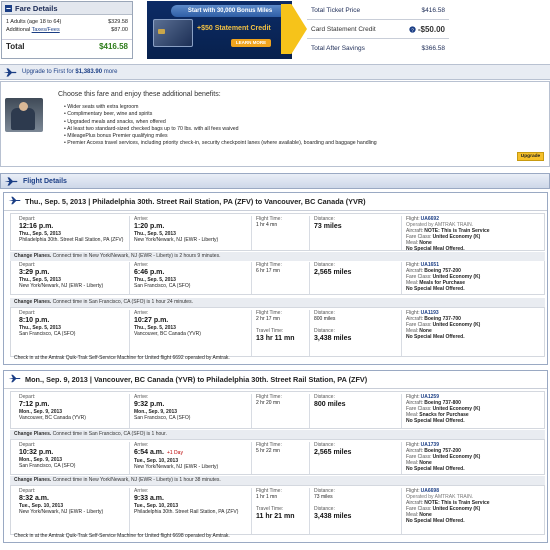  I want to click on distance-value: 73 miles, so click(323, 497).